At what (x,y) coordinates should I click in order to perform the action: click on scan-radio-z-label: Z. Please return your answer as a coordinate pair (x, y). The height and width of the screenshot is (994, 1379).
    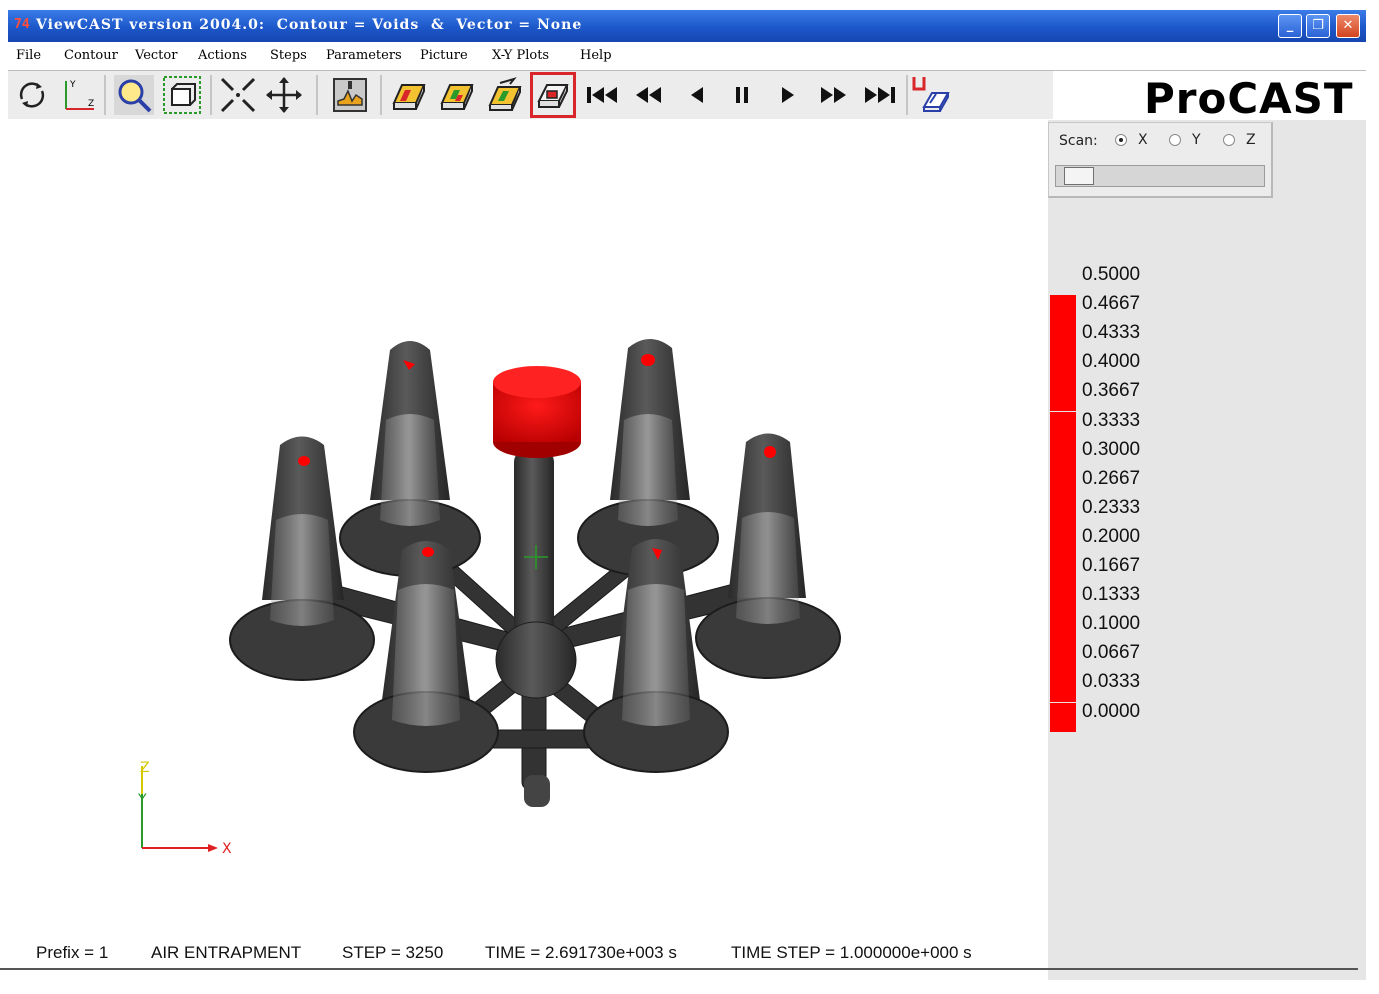
    Looking at the image, I should click on (1251, 140).